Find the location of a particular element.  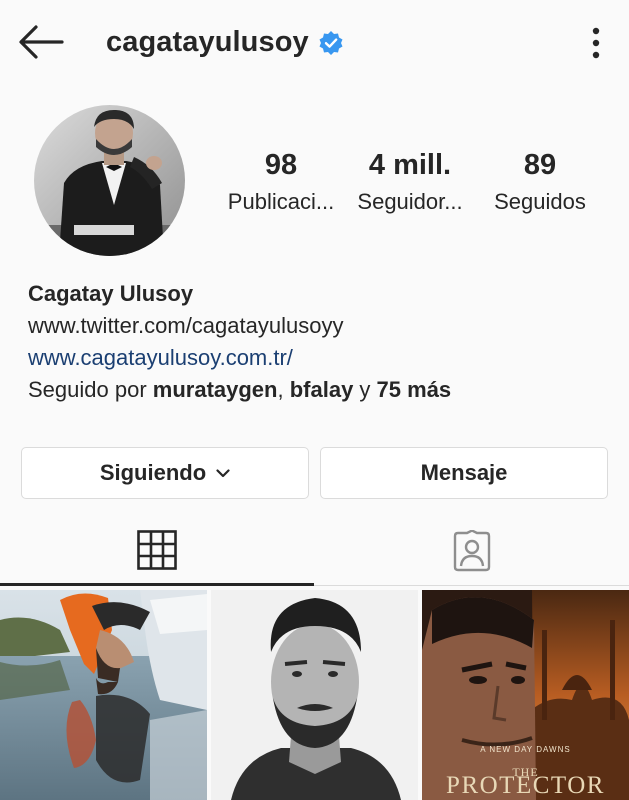

profile-avatar is located at coordinates (109, 180).